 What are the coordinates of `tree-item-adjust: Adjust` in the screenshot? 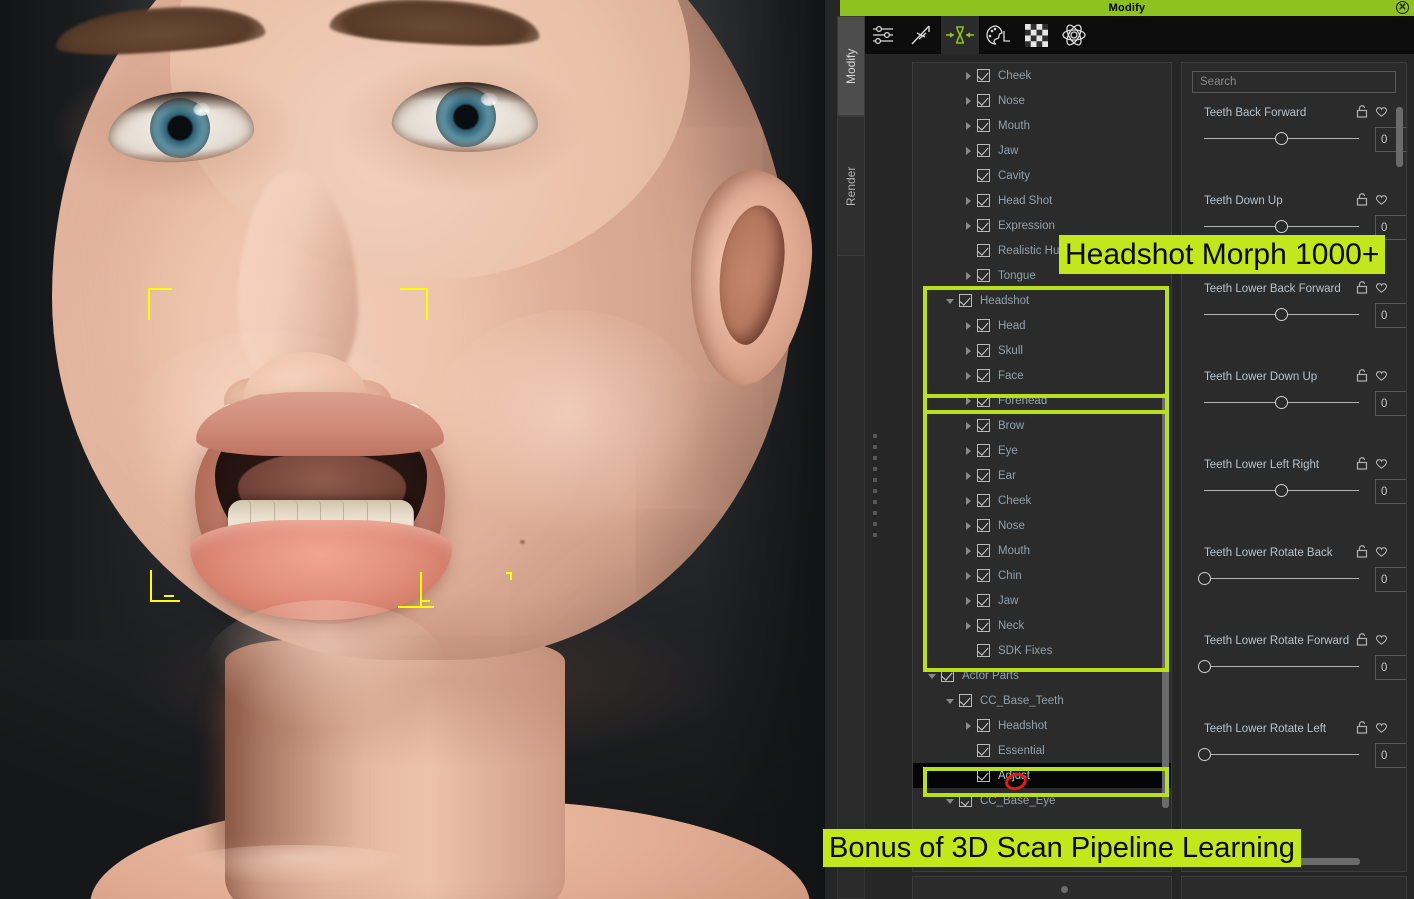 It's located at (1042, 775).